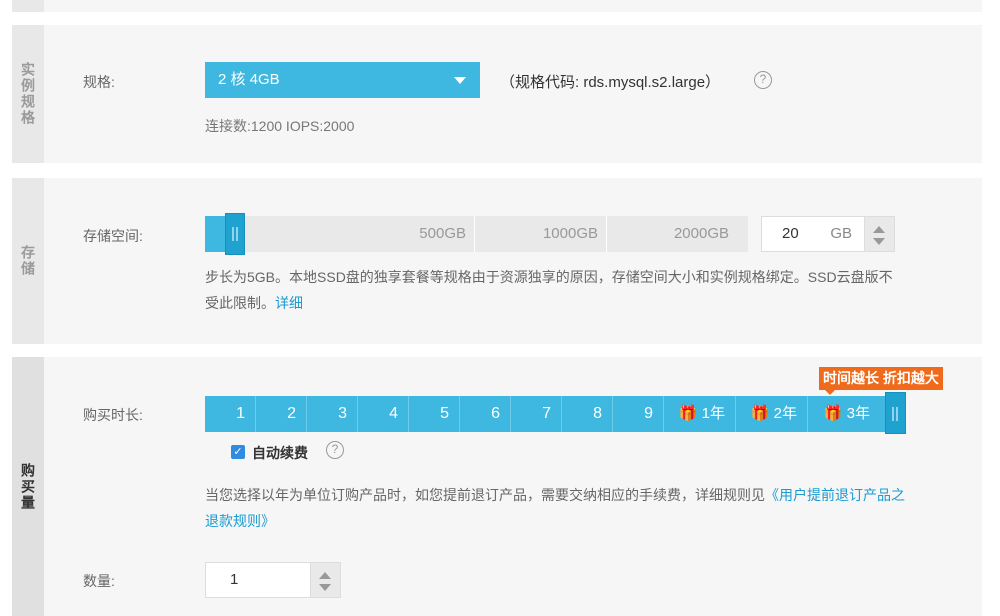  I want to click on duration-option: 1, so click(230, 414).